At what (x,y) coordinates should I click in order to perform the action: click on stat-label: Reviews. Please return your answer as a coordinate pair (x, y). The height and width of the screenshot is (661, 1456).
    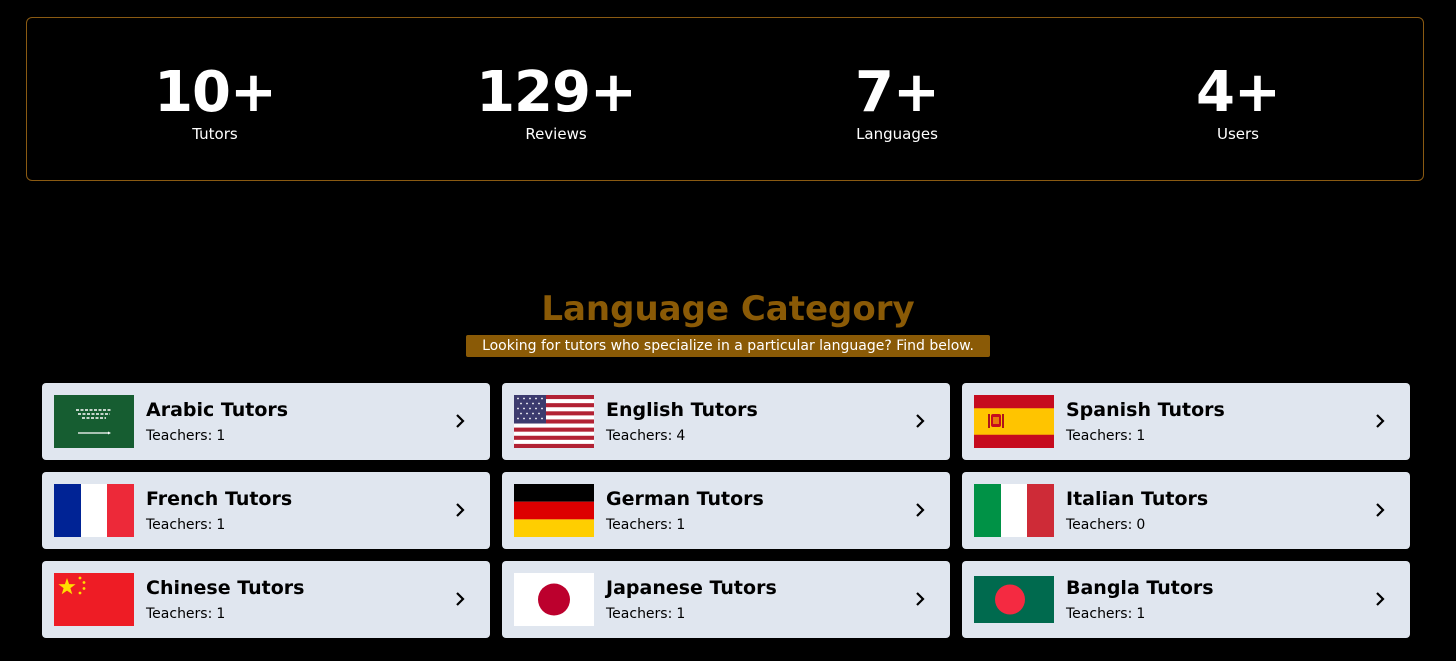
    Looking at the image, I should click on (556, 134).